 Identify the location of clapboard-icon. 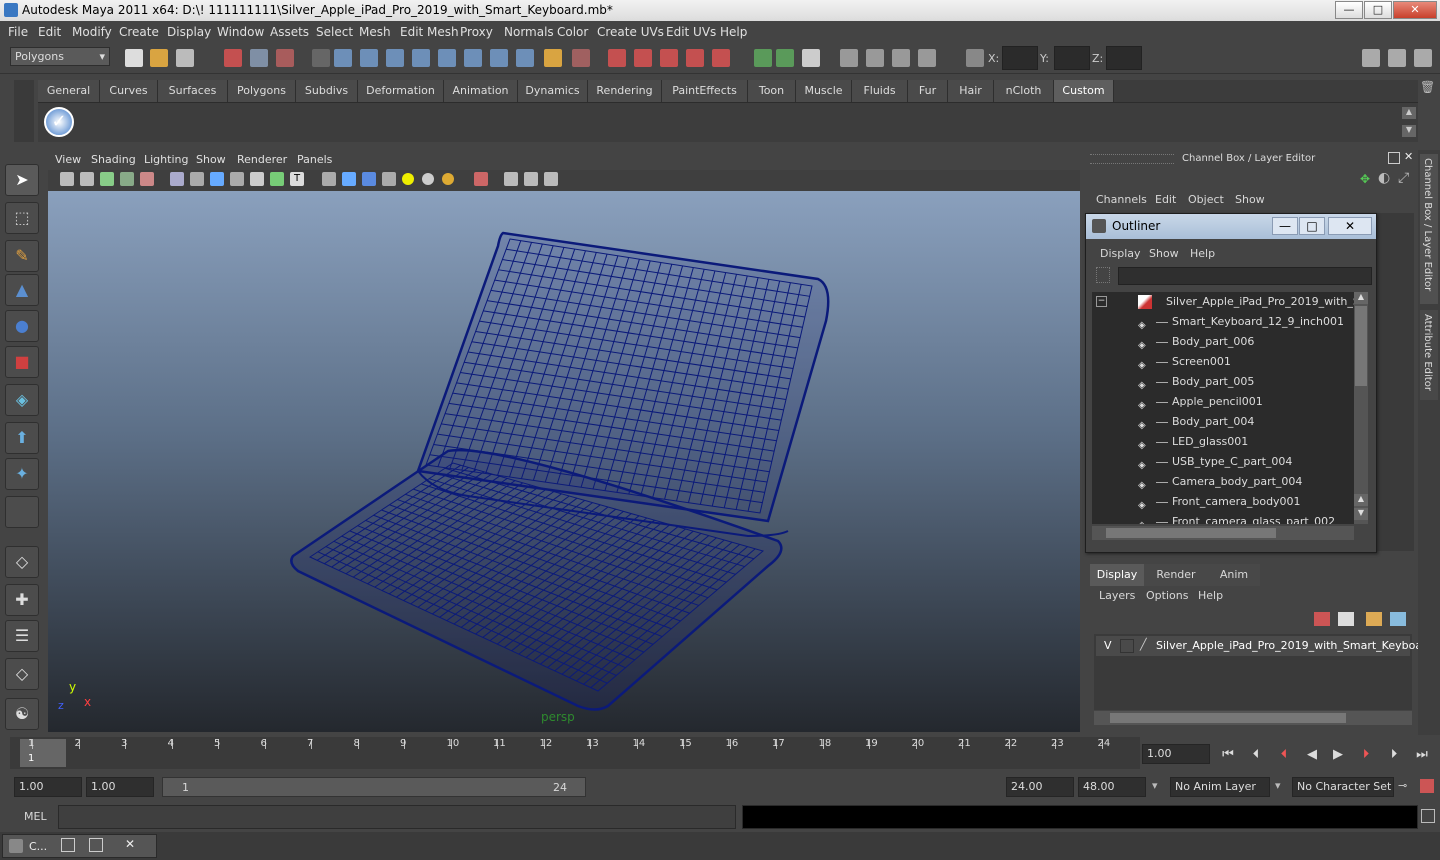
(875, 58).